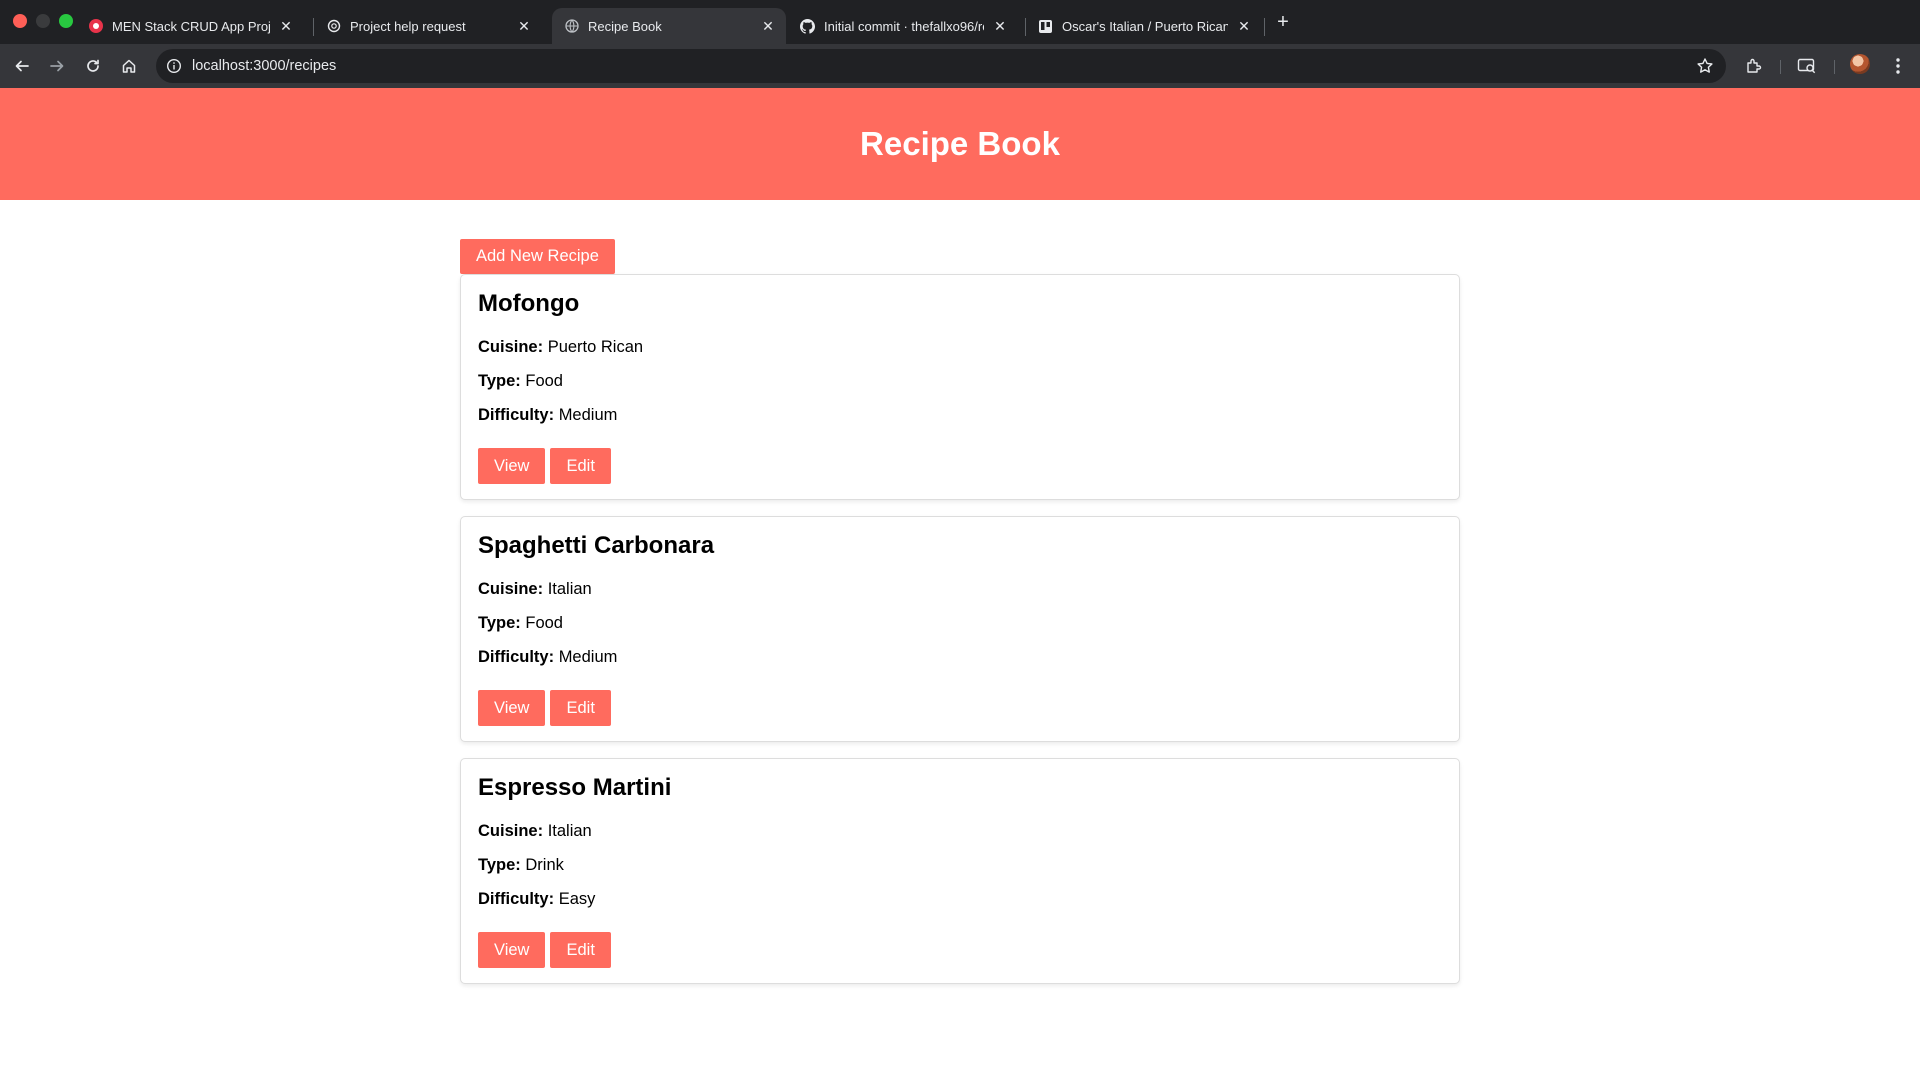 Image resolution: width=1920 pixels, height=1080 pixels. Describe the element at coordinates (1283, 22) in the screenshot. I see `new-tab-button: +` at that location.